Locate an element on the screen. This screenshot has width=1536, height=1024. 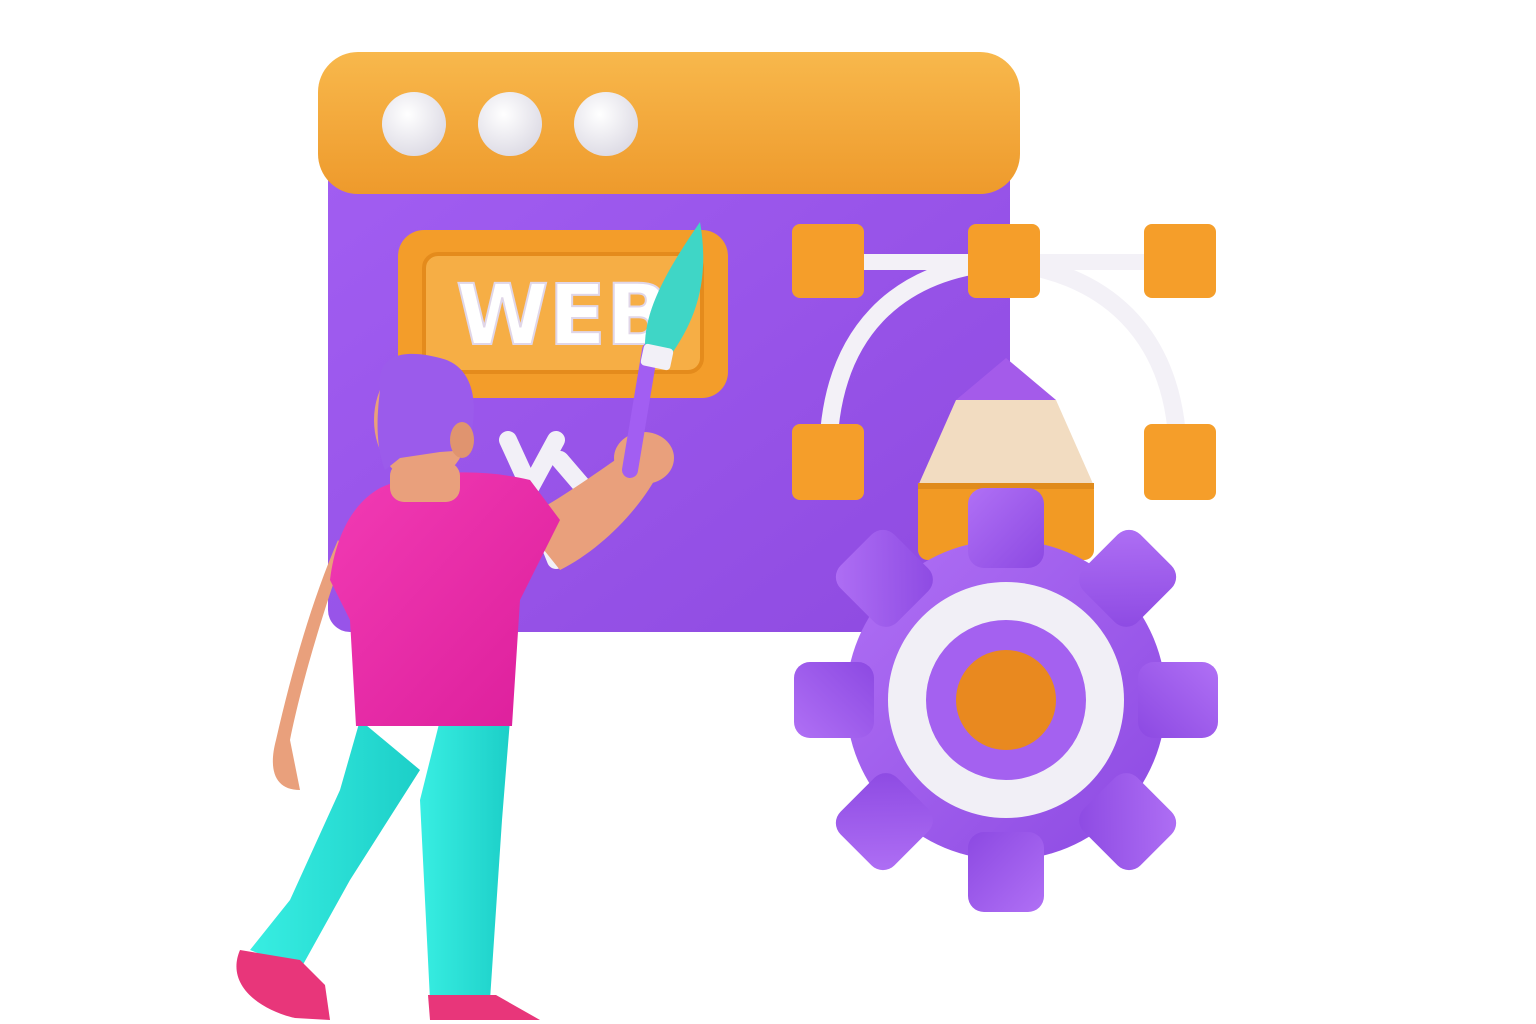
shoe-right is located at coordinates (484, 1007).